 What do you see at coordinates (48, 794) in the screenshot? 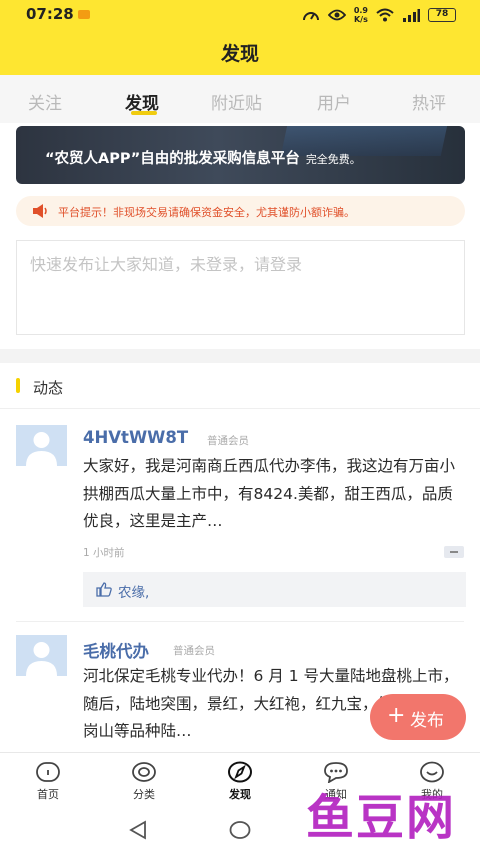
I see `nav-label: 首页` at bounding box center [48, 794].